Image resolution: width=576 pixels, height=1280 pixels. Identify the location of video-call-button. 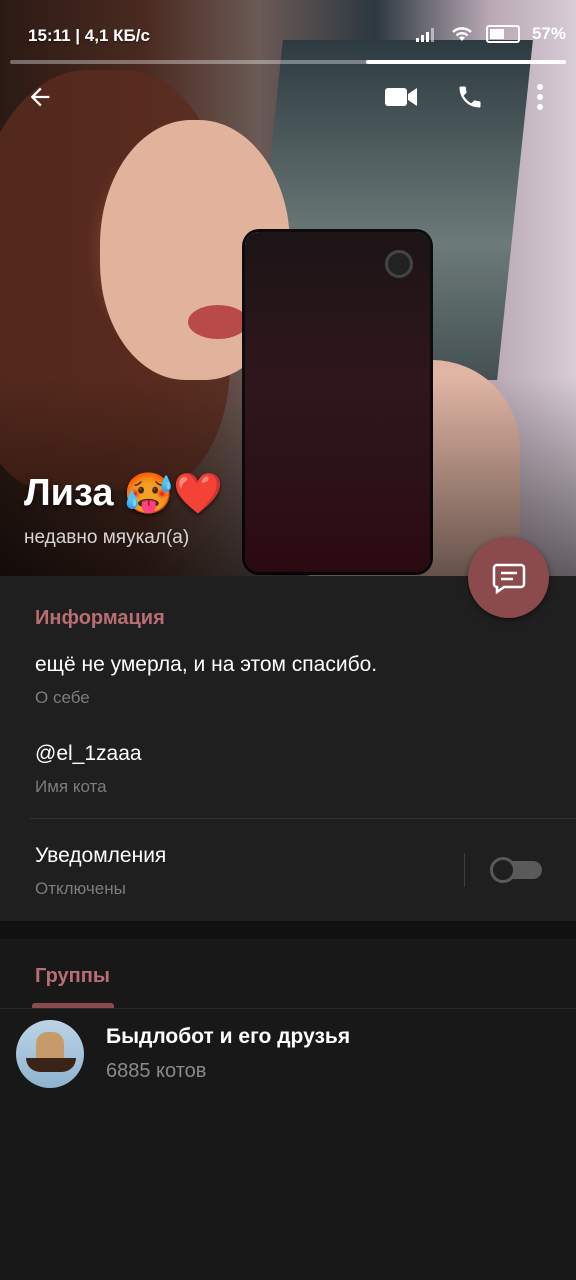
(401, 97).